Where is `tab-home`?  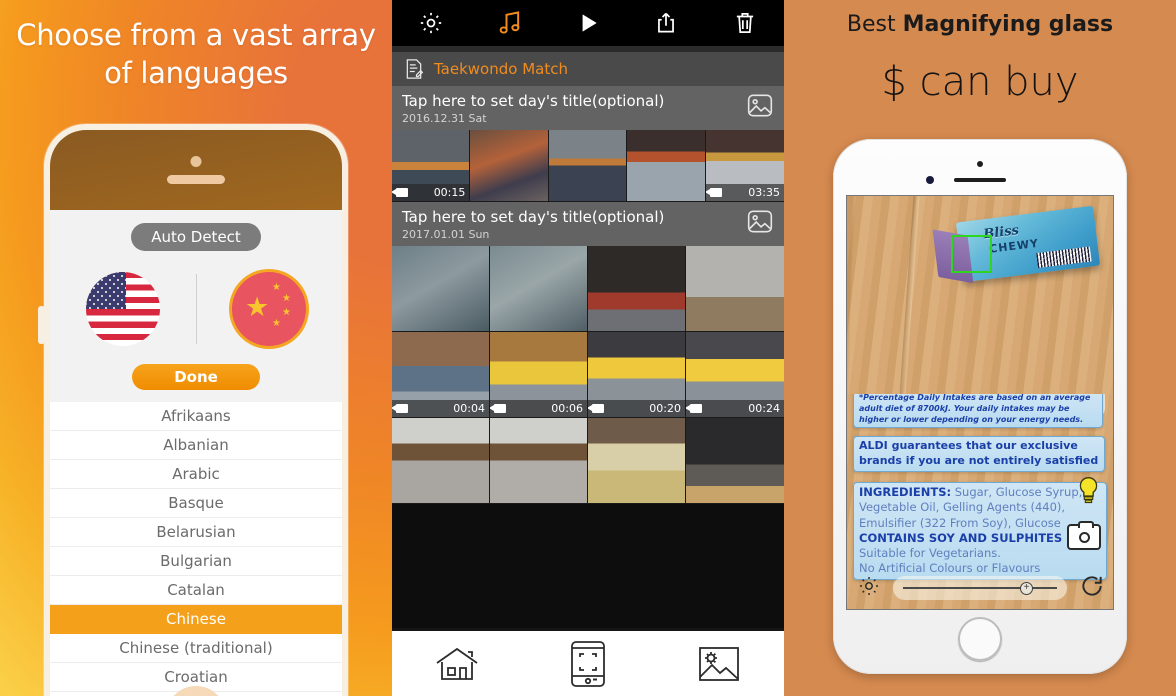
tab-home is located at coordinates (457, 664).